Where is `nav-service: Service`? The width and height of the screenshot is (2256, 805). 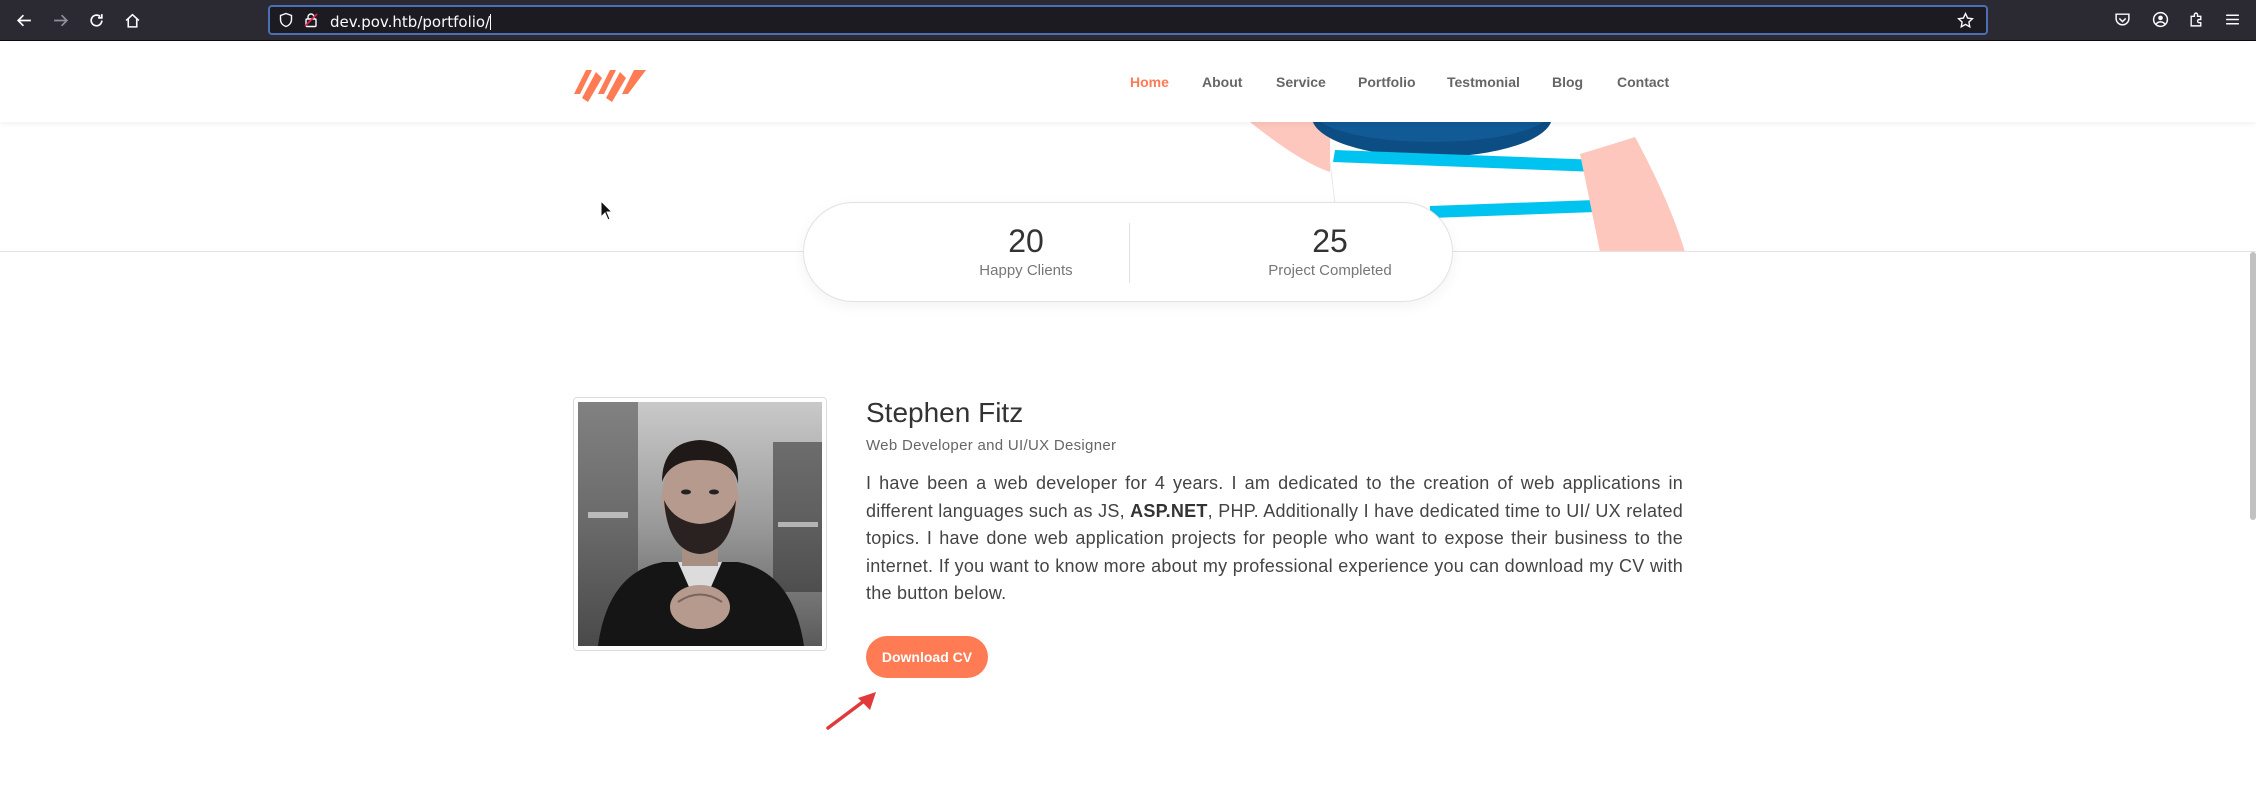 nav-service: Service is located at coordinates (1301, 82).